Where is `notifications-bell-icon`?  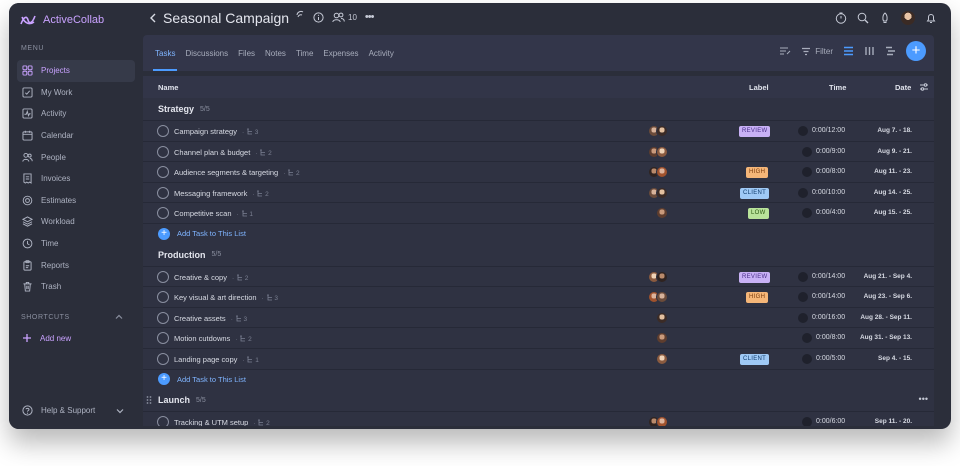
notifications-bell-icon is located at coordinates (931, 18).